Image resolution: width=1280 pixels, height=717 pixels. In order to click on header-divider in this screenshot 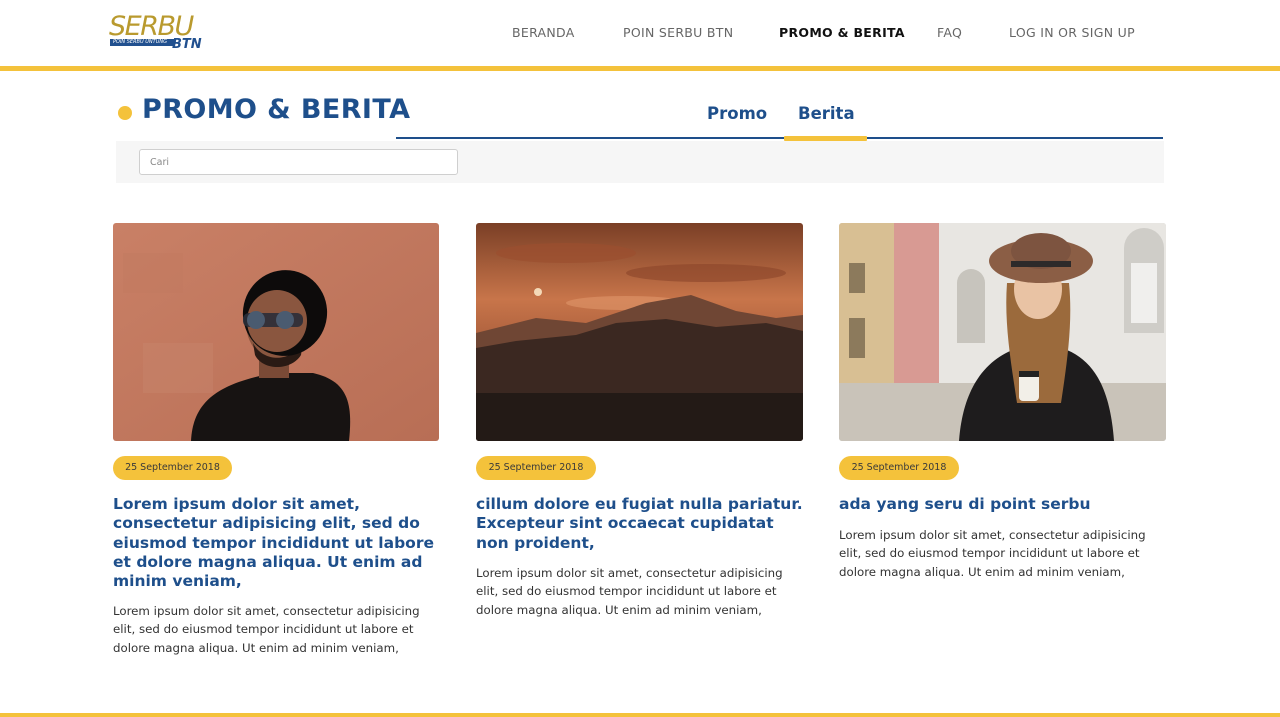, I will do `click(640, 68)`.